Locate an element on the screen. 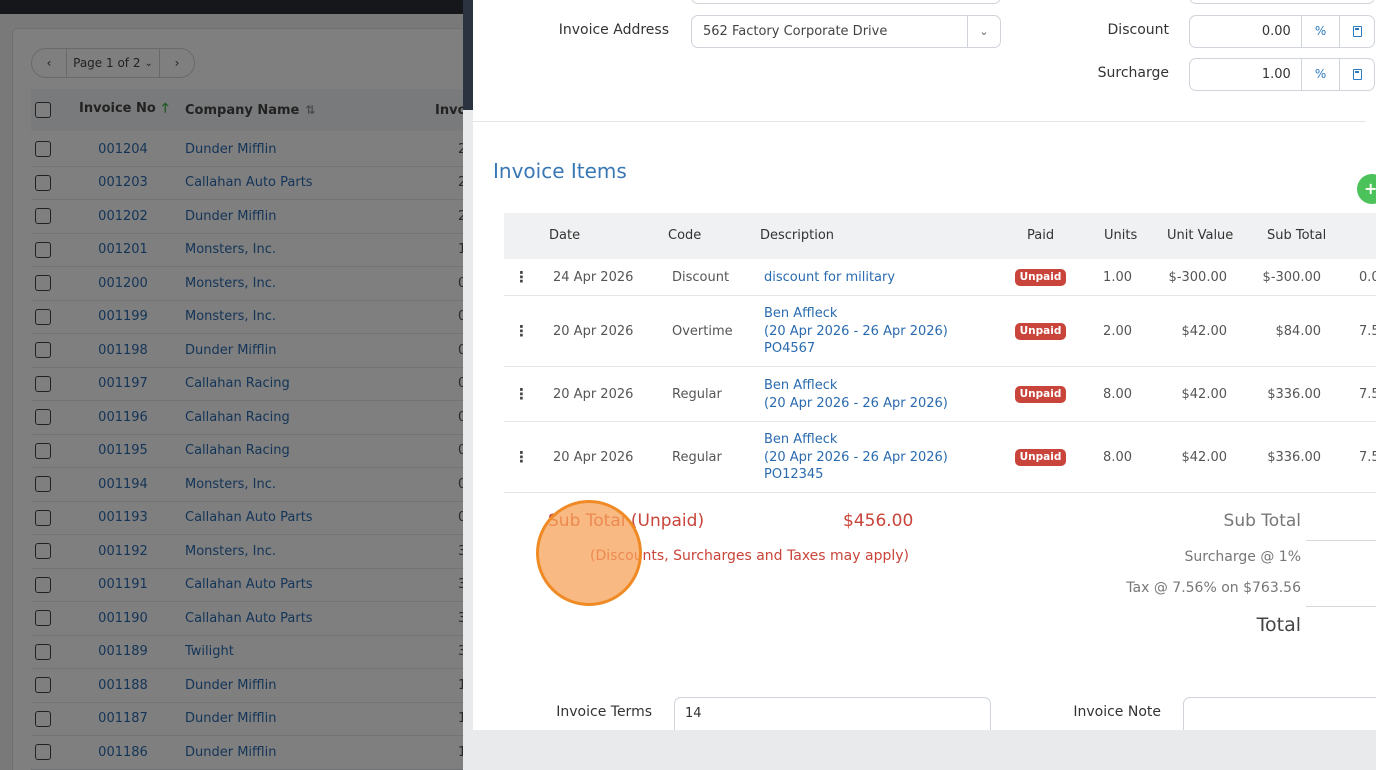 Image resolution: width=1376 pixels, height=770 pixels. item-tax-partial: 0.00 is located at coordinates (1367, 277).